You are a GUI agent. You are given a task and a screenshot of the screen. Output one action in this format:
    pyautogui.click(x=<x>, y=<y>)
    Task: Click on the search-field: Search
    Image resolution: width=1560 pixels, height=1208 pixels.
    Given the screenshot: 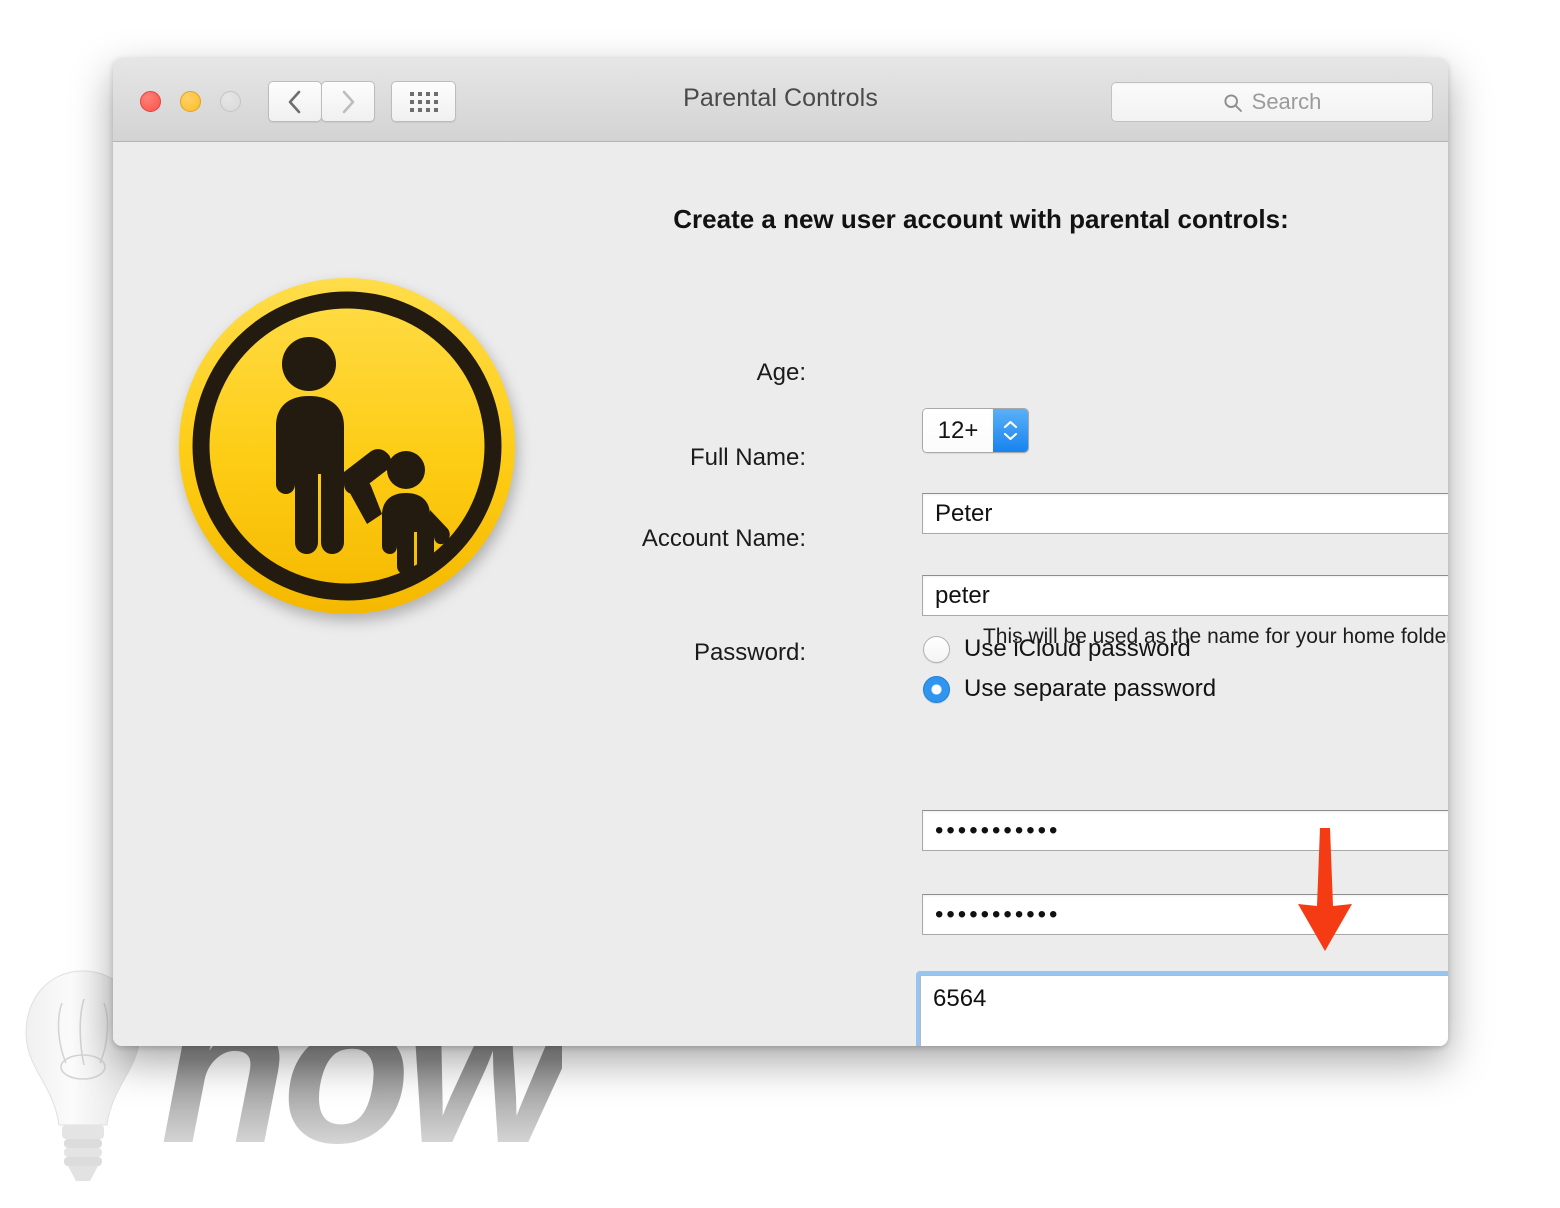 What is the action you would take?
    pyautogui.click(x=1272, y=102)
    